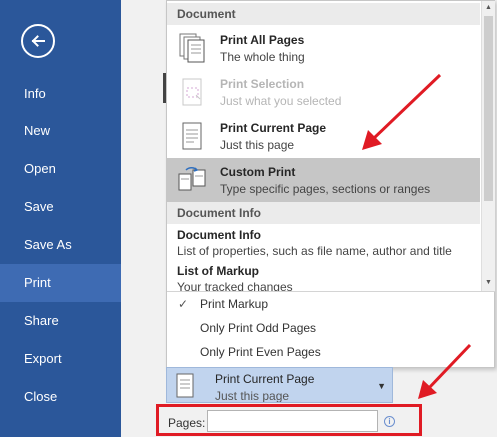 This screenshot has height=437, width=497. I want to click on nav-close: Close, so click(60, 397).